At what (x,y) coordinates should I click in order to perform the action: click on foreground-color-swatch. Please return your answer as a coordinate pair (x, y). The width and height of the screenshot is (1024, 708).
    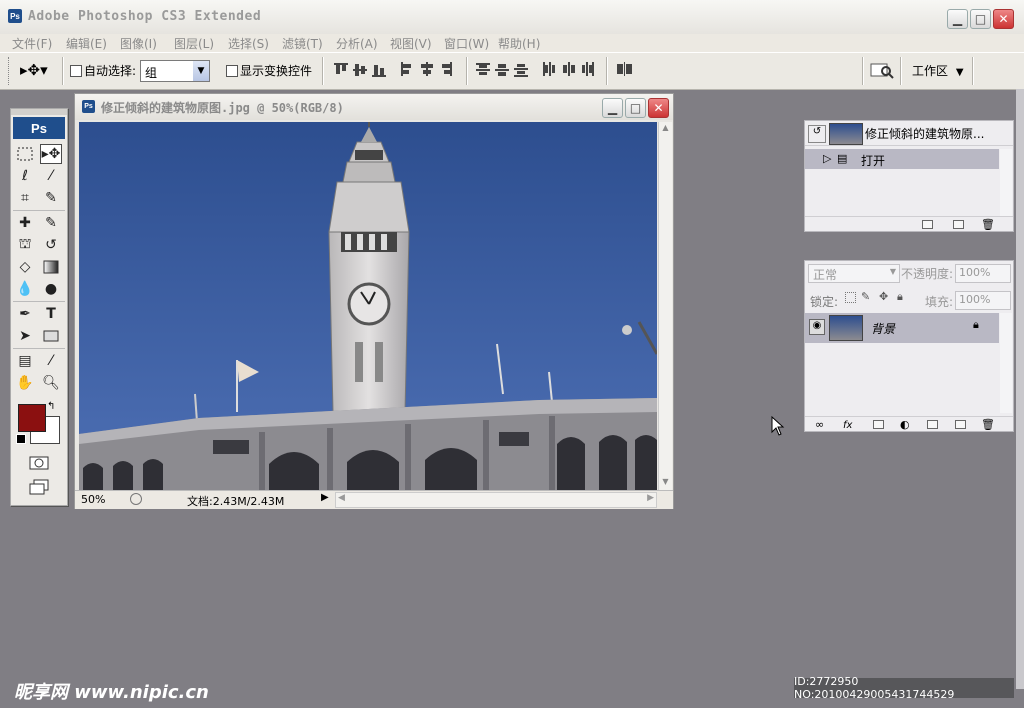
    Looking at the image, I should click on (32, 418).